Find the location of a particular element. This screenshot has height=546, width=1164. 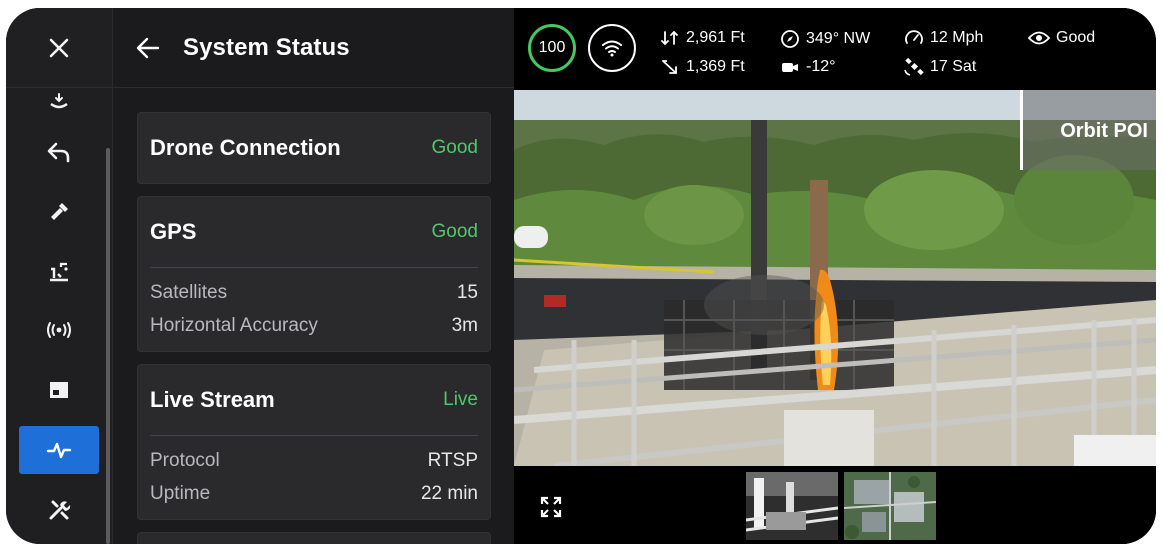

card-title: GPS is located at coordinates (173, 231).